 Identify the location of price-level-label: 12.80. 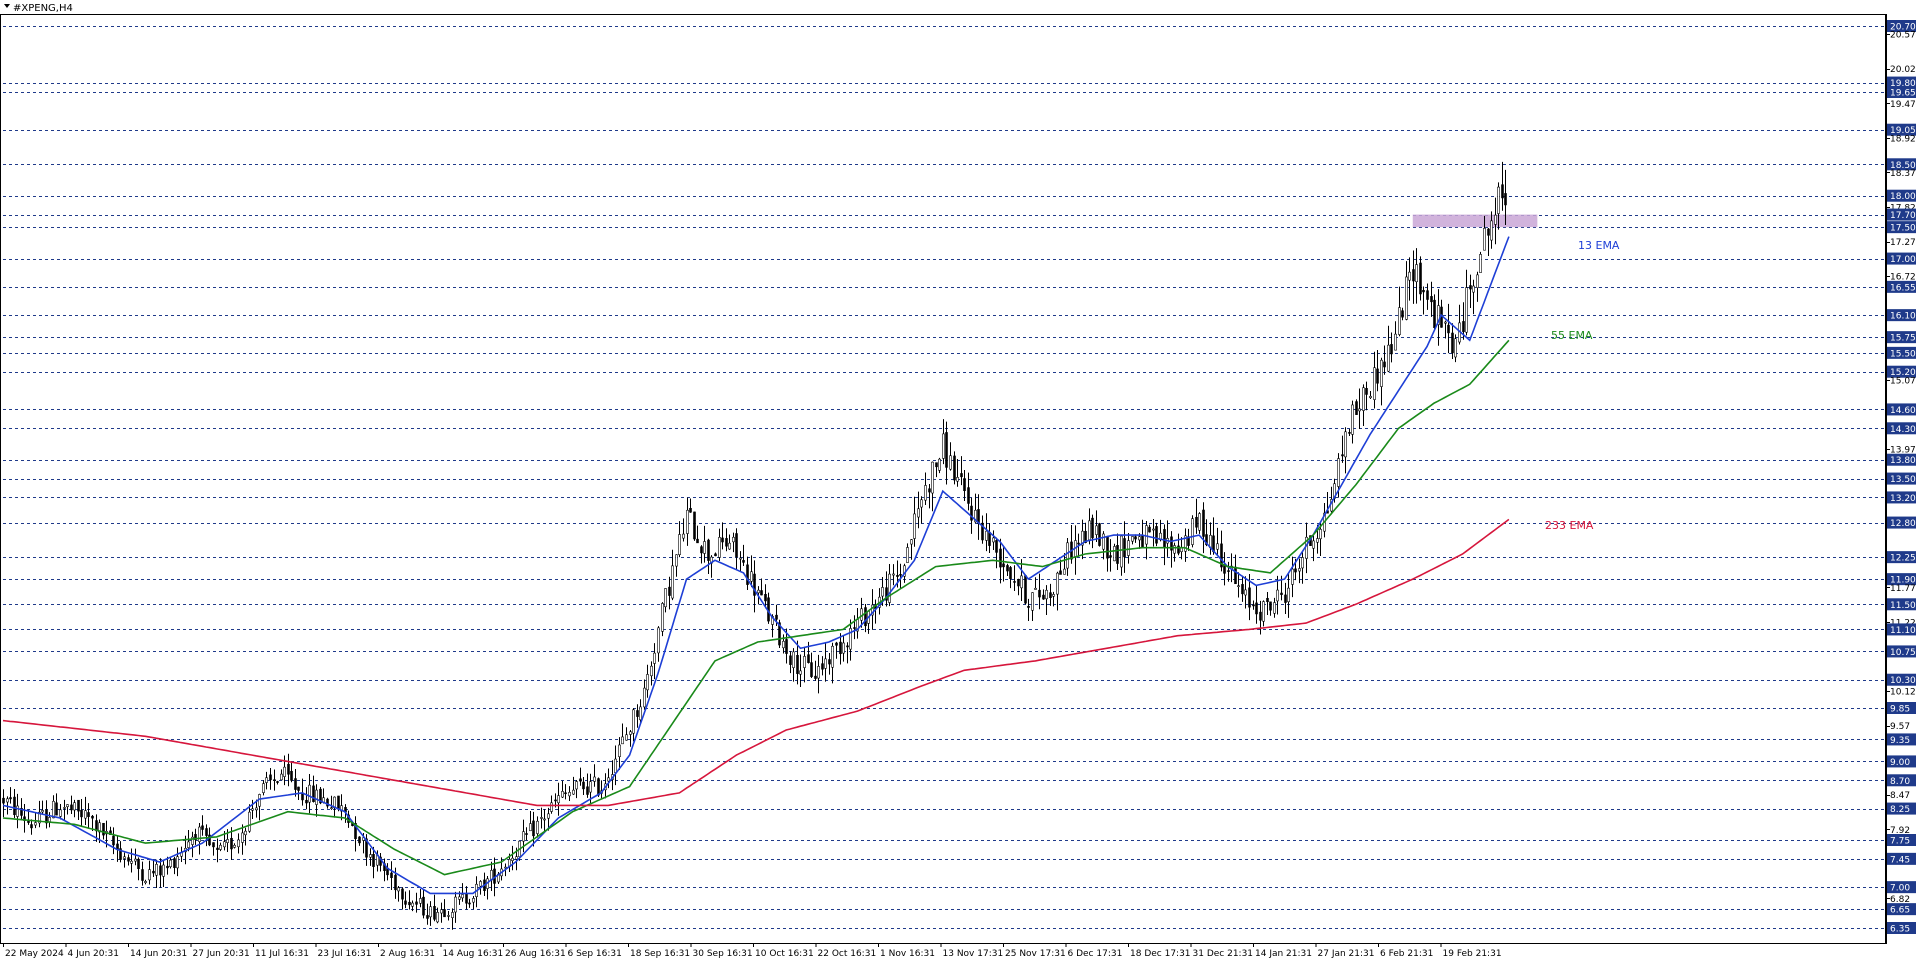
(1903, 524).